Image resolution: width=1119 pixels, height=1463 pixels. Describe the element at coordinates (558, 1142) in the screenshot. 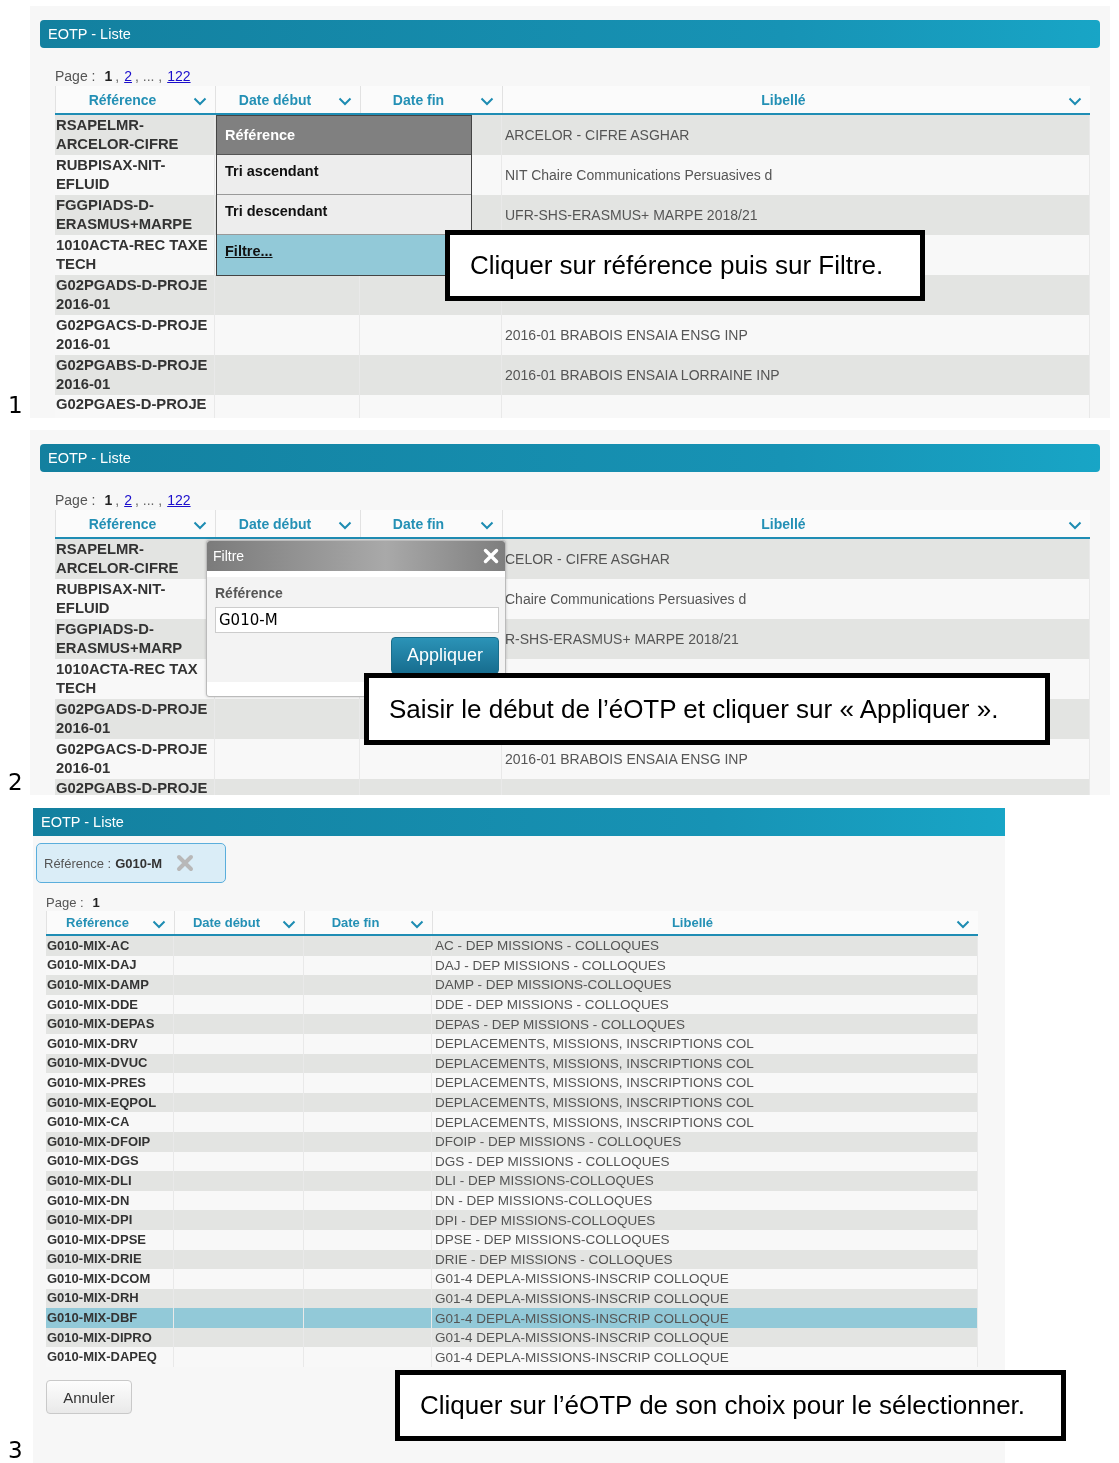

I see `label-cell-text: DFOIP - DEP MISSIONS - COLLOQUES` at that location.